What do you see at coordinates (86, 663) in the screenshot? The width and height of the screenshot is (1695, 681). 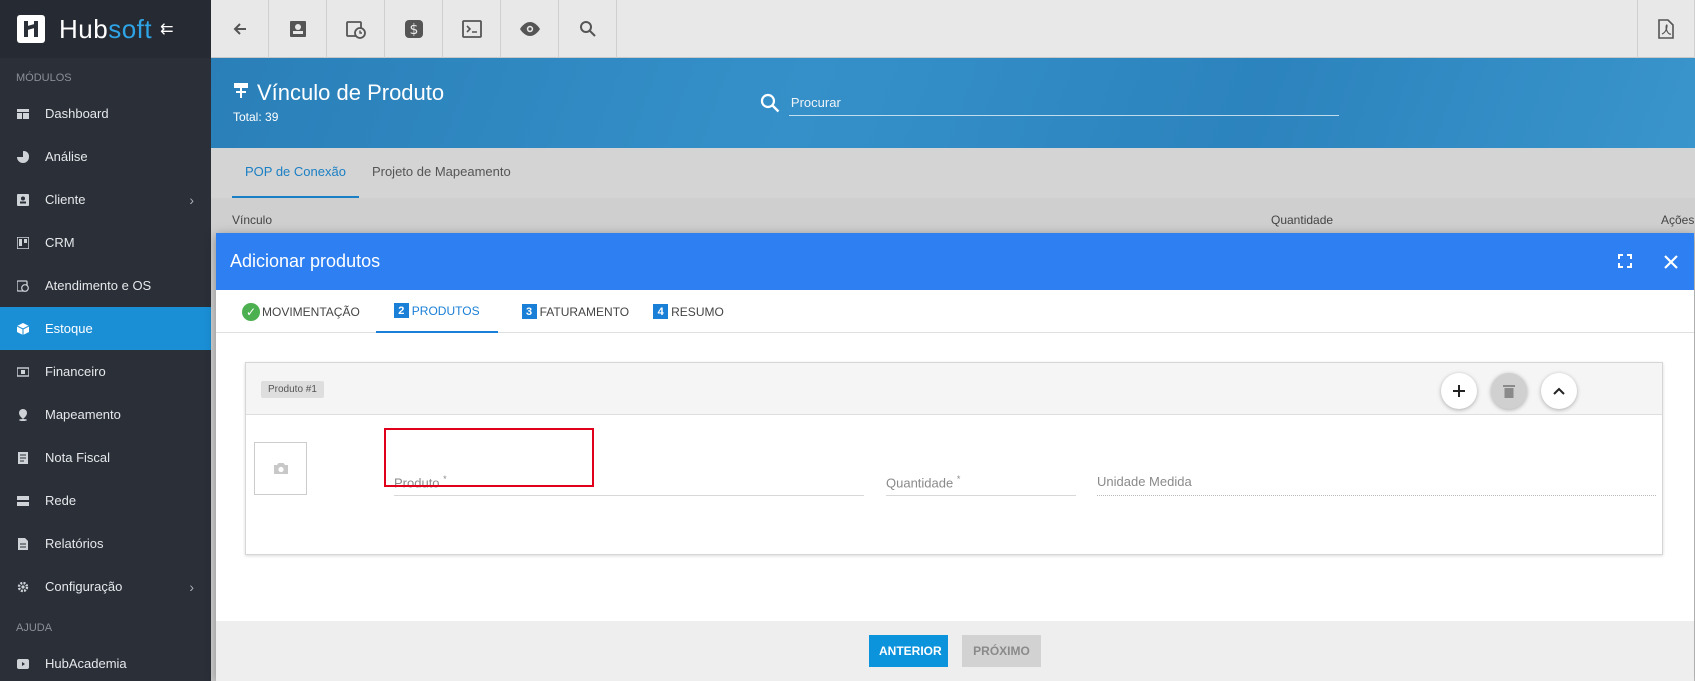 I see `sidebar-item-label: HubAcademia` at bounding box center [86, 663].